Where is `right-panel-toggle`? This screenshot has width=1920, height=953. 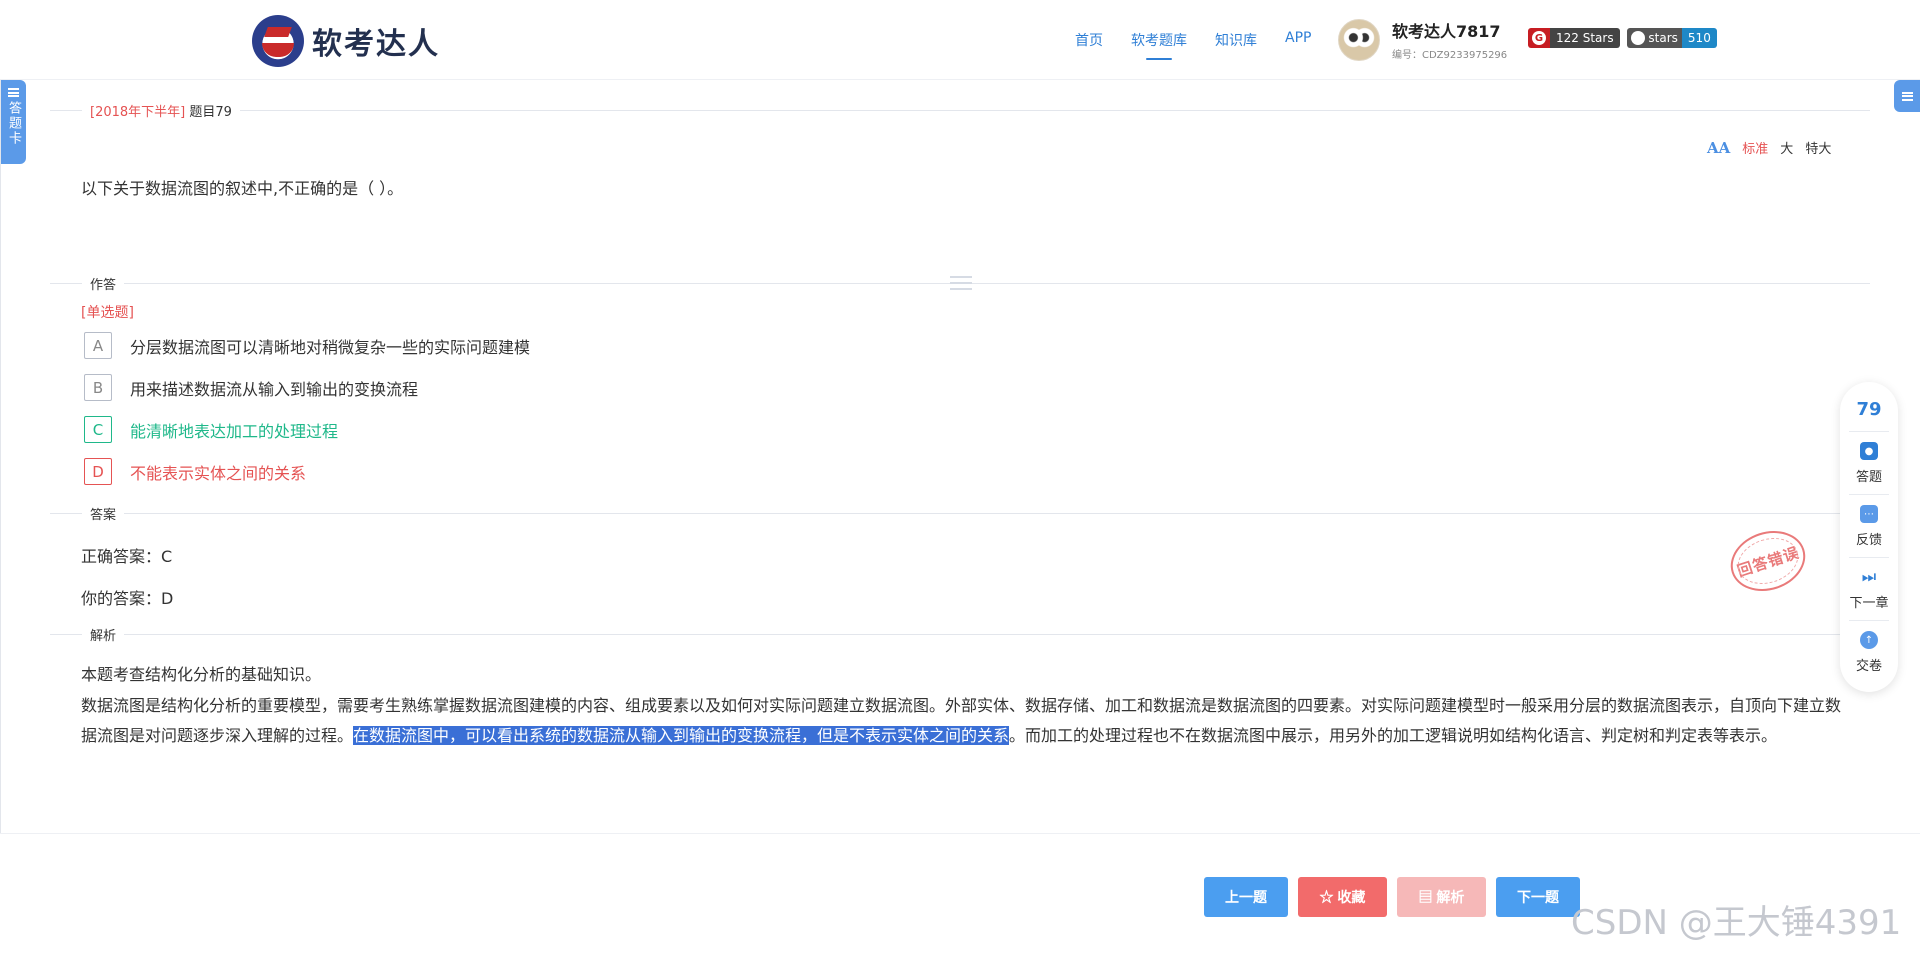
right-panel-toggle is located at coordinates (1907, 96).